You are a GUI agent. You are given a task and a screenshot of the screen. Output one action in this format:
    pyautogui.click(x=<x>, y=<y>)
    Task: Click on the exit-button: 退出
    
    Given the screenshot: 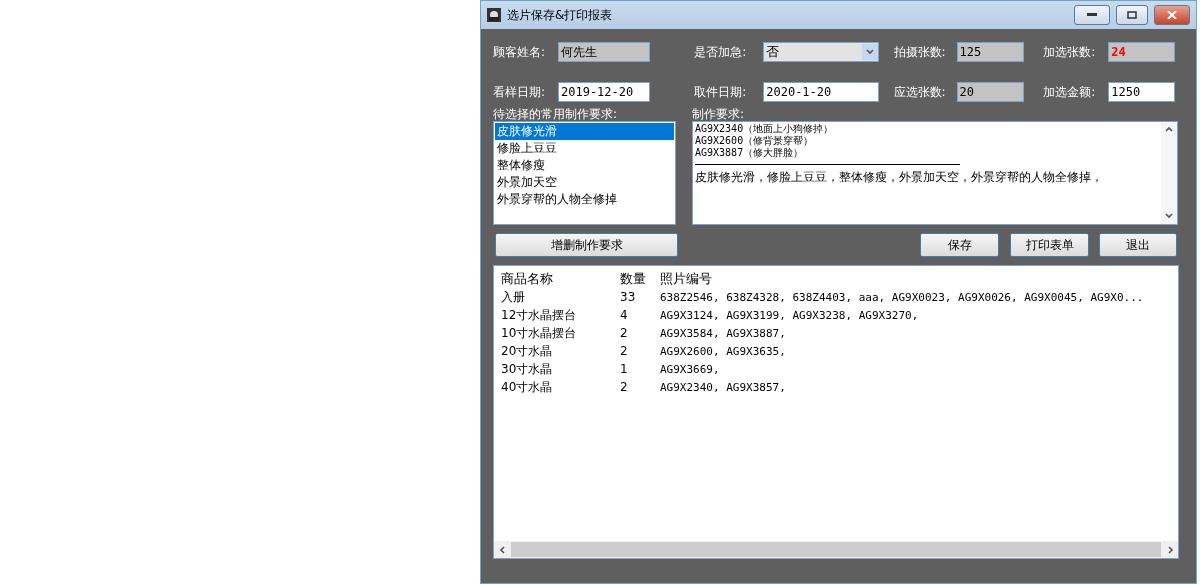 What is the action you would take?
    pyautogui.click(x=1138, y=245)
    